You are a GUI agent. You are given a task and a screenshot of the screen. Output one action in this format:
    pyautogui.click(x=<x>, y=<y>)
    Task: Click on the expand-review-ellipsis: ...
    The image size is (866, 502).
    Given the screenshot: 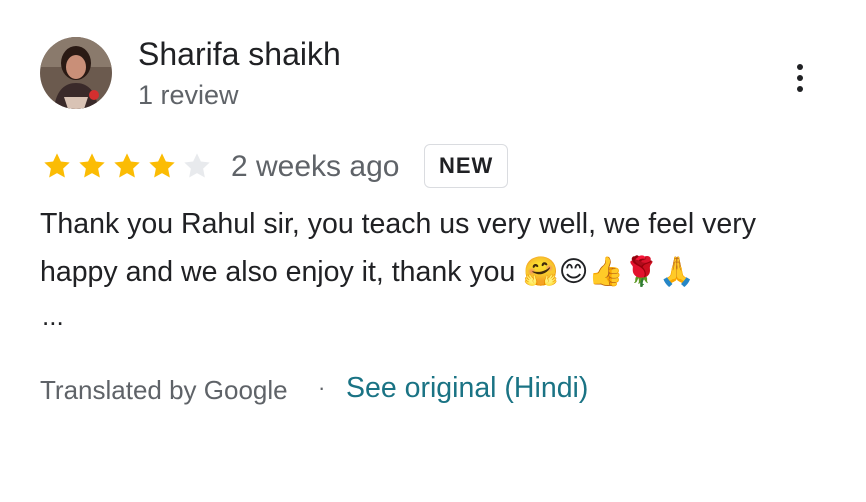 What is the action you would take?
    pyautogui.click(x=53, y=316)
    